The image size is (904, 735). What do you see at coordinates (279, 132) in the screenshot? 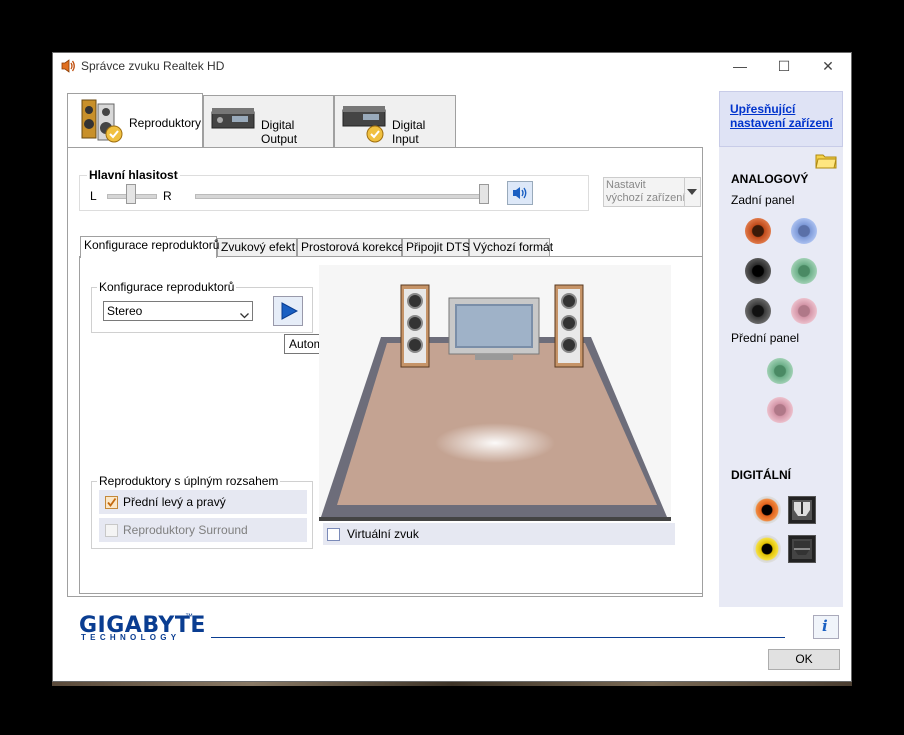
I see `tab-label: Digital Output` at bounding box center [279, 132].